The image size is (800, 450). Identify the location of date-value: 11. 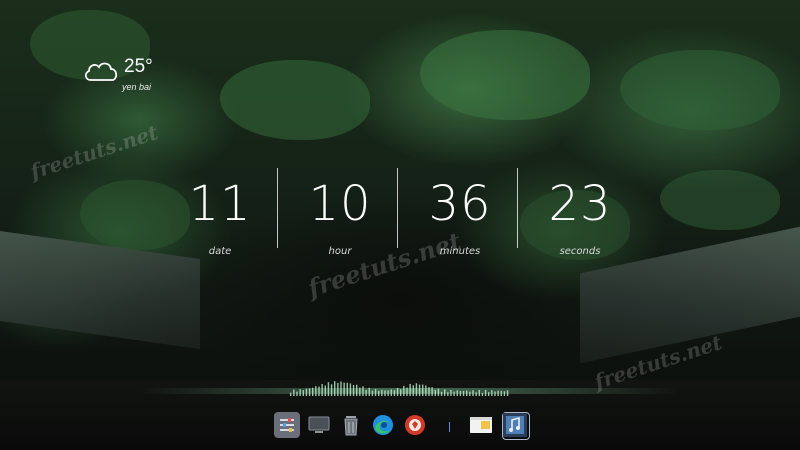
(220, 204).